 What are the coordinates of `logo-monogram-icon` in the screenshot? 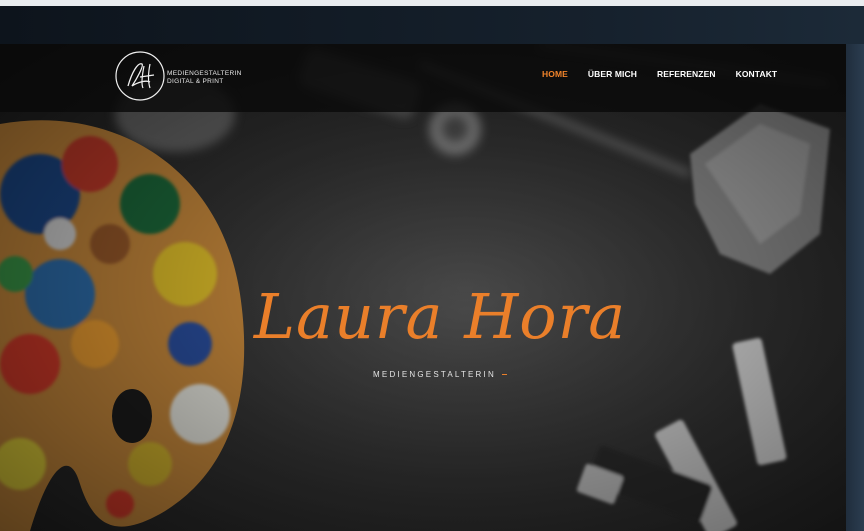 It's located at (140, 76).